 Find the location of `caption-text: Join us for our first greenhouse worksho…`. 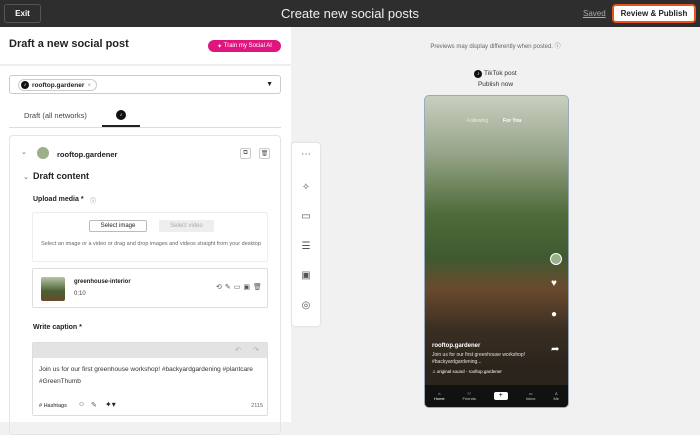

caption-text: Join us for our first greenhouse worksho… is located at coordinates (150, 376).